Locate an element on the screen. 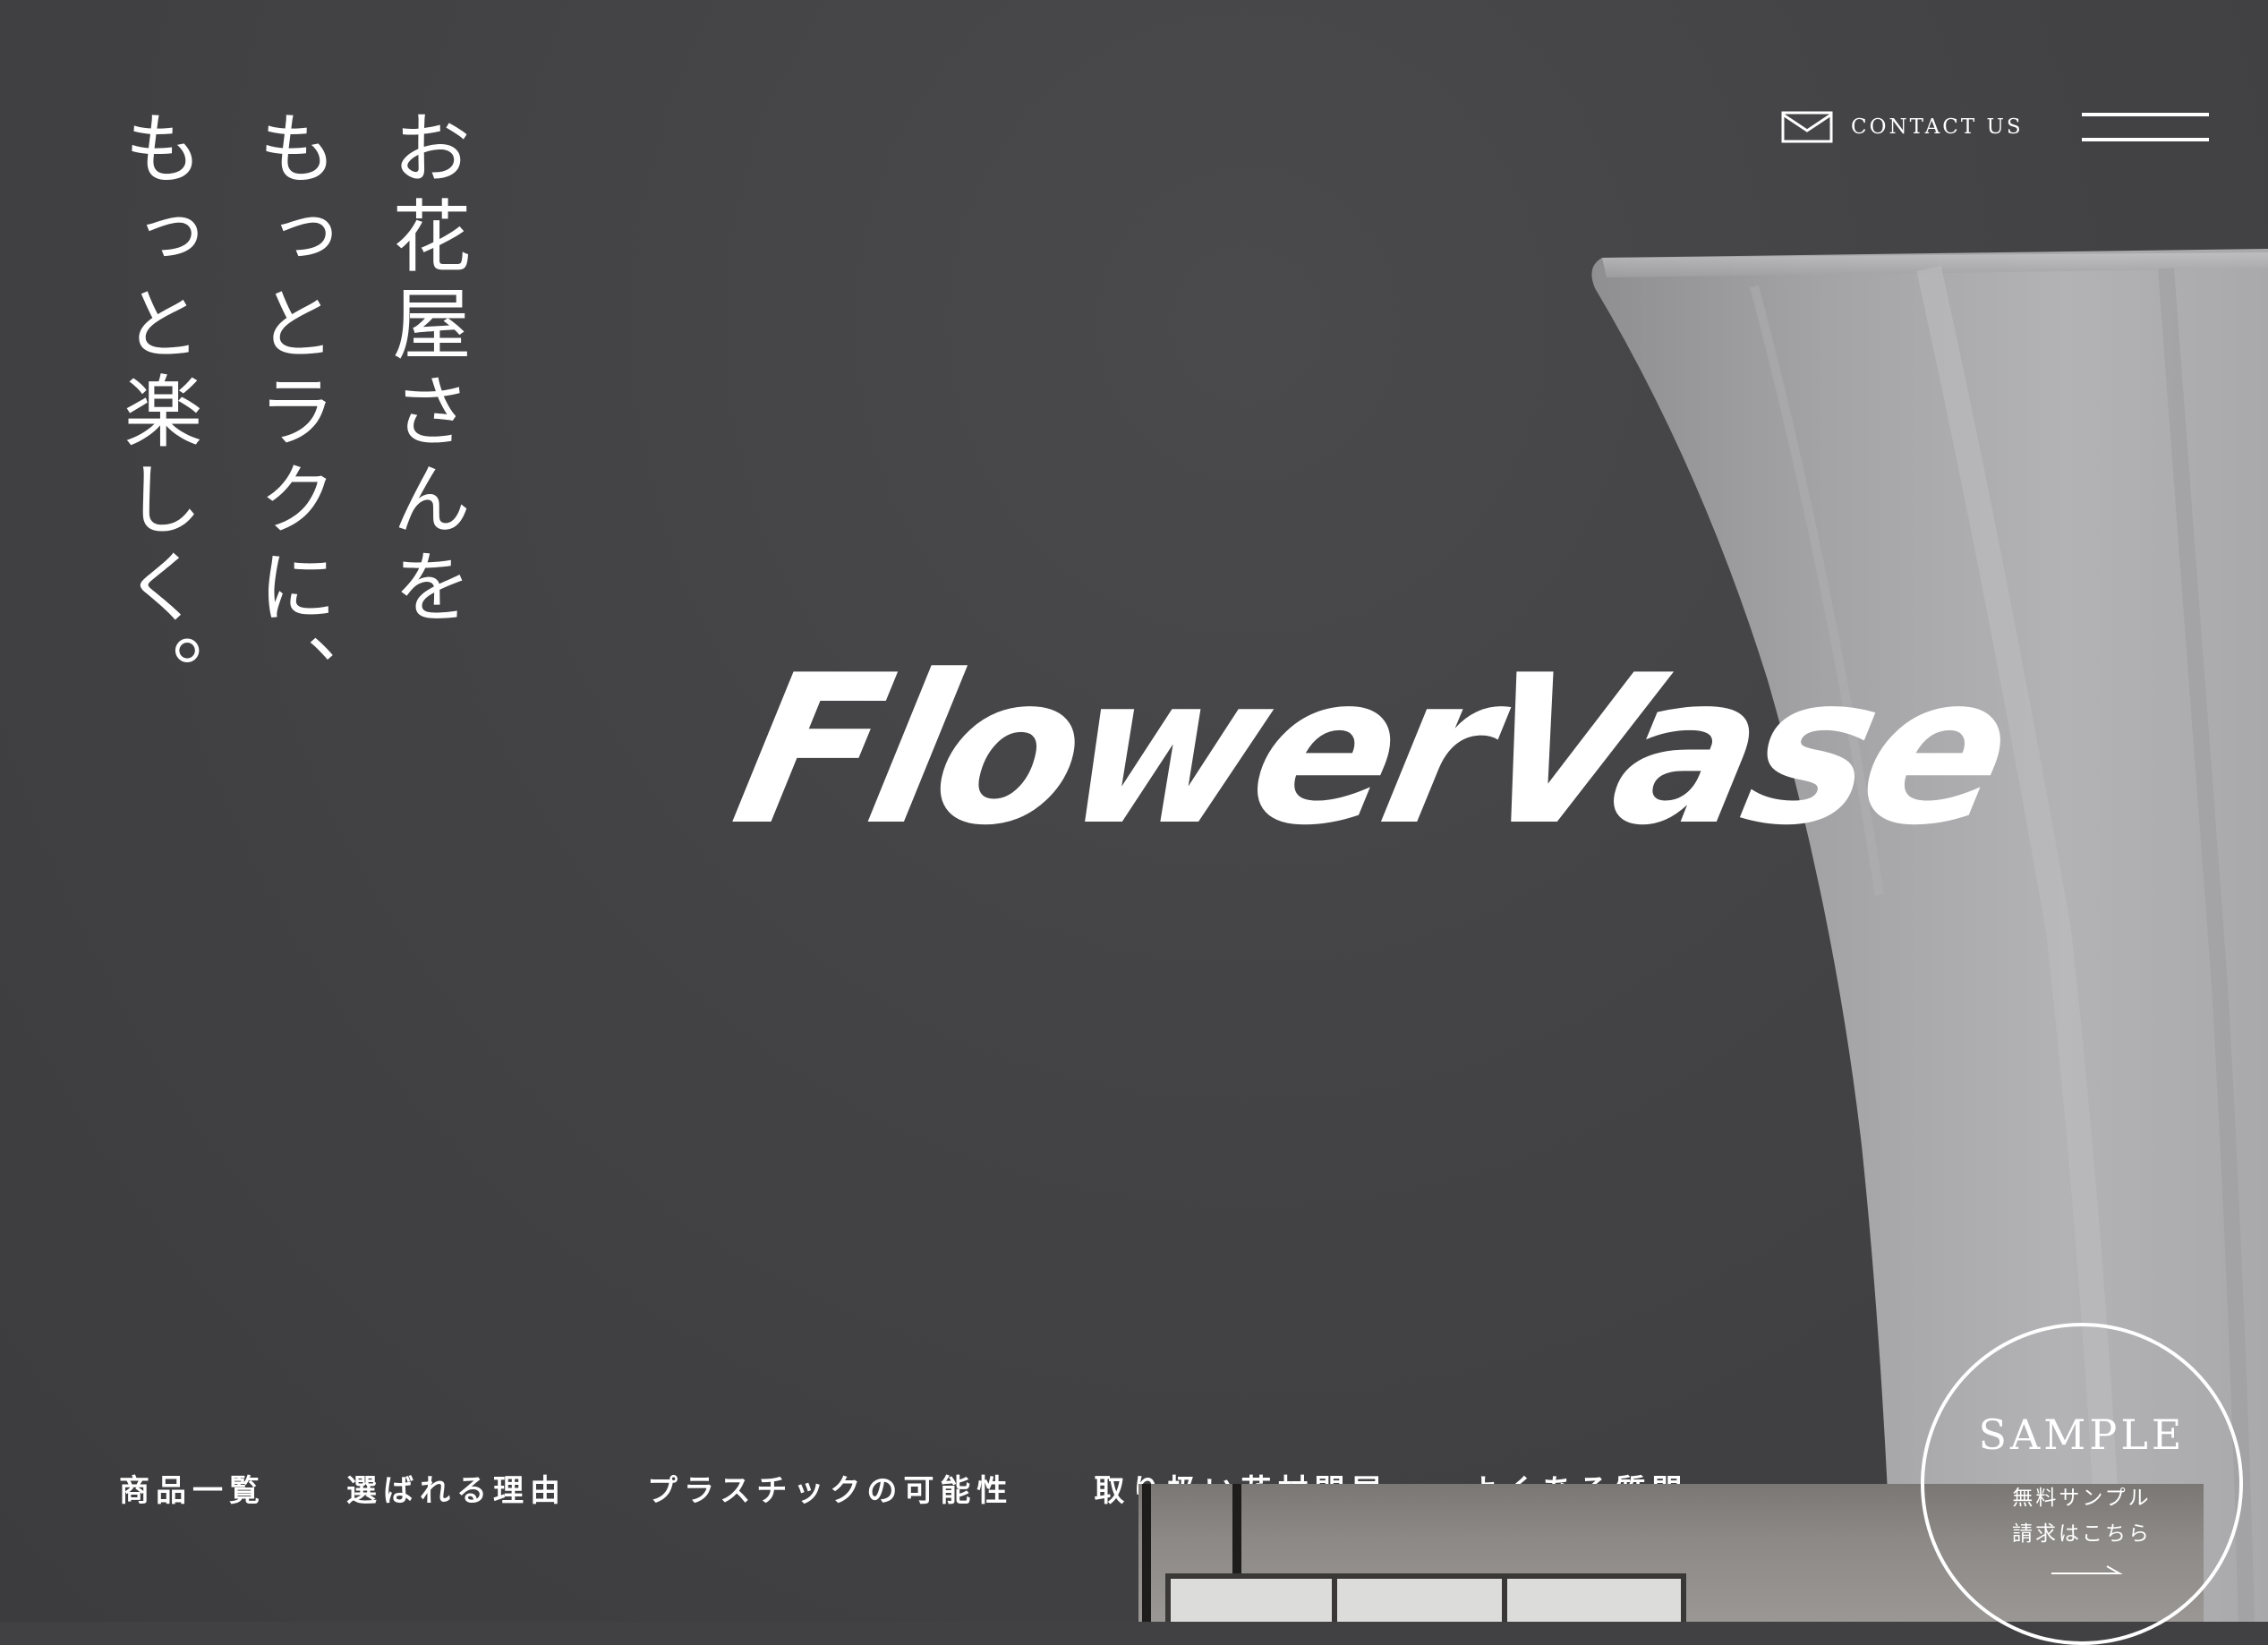  sample-line-2: 請求はこちら is located at coordinates (2082, 1534).